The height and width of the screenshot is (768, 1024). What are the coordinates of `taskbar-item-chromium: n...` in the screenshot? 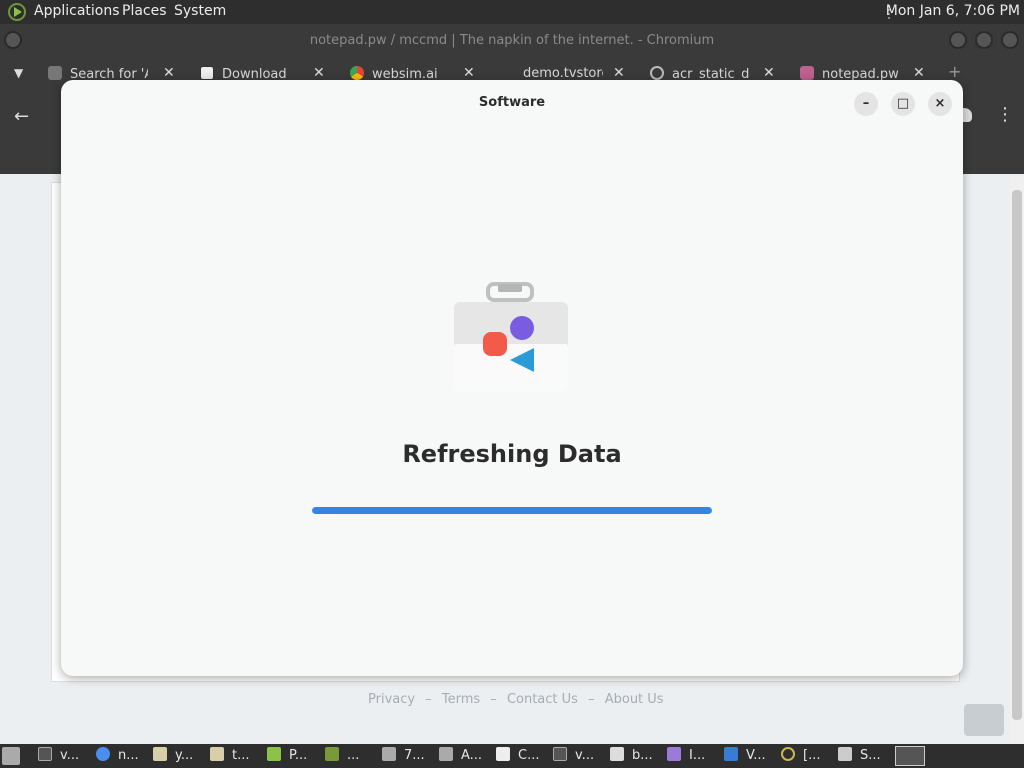 It's located at (117, 756).